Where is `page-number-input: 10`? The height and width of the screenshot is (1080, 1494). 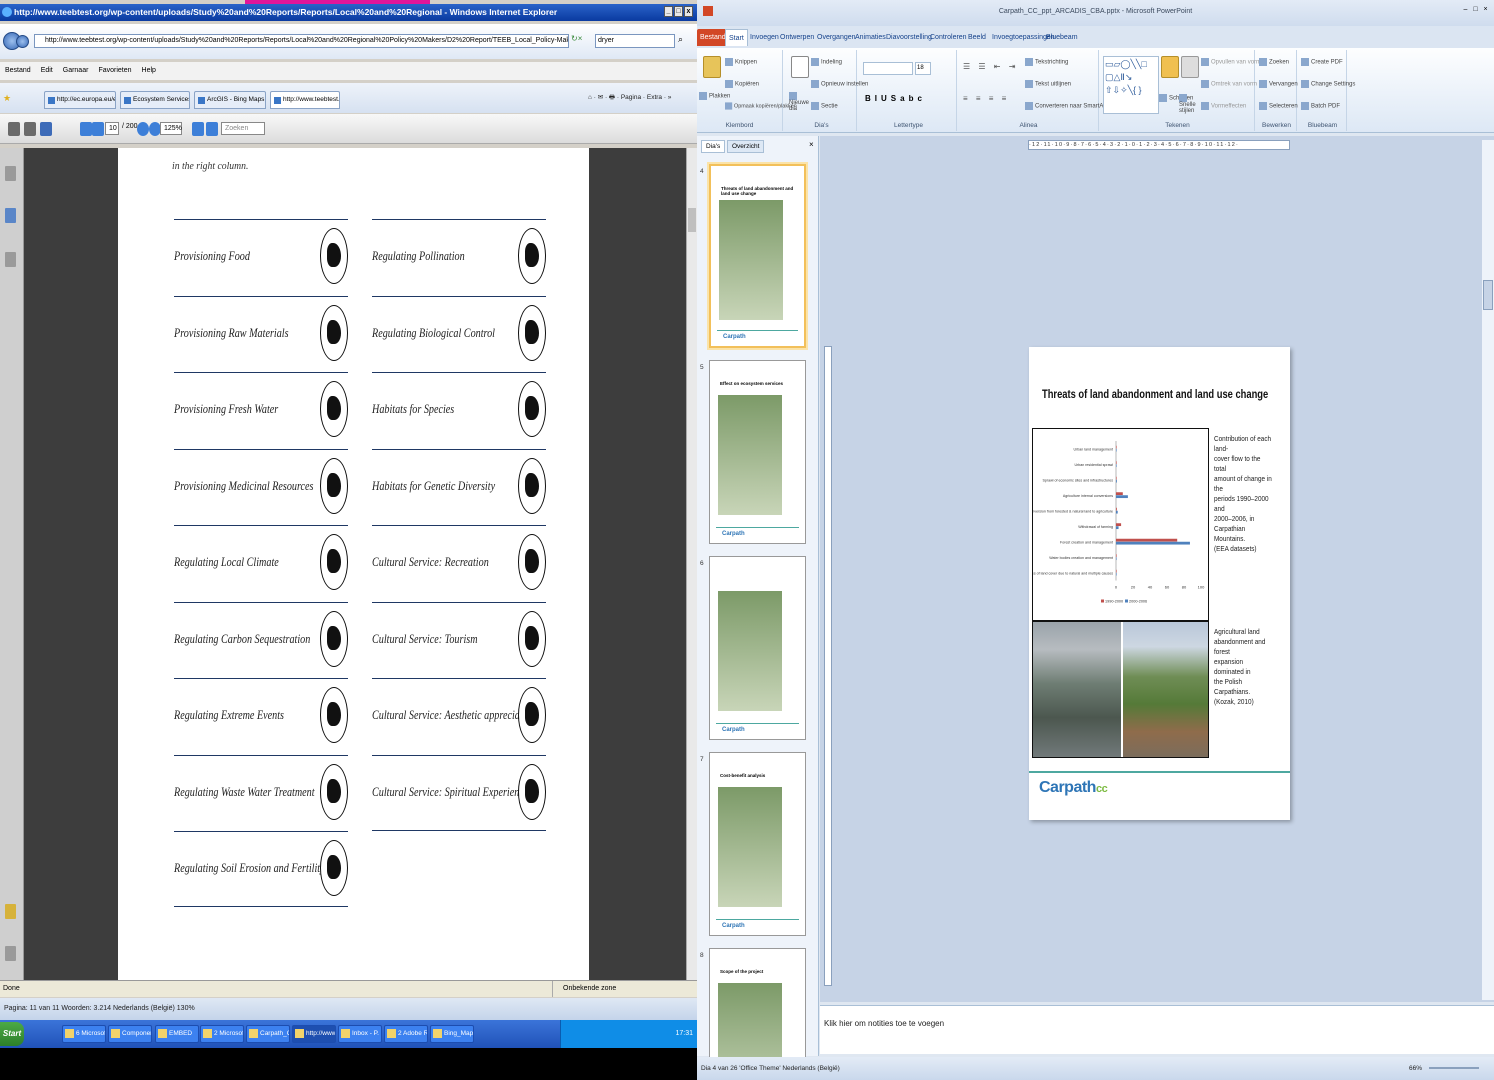 page-number-input: 10 is located at coordinates (112, 128).